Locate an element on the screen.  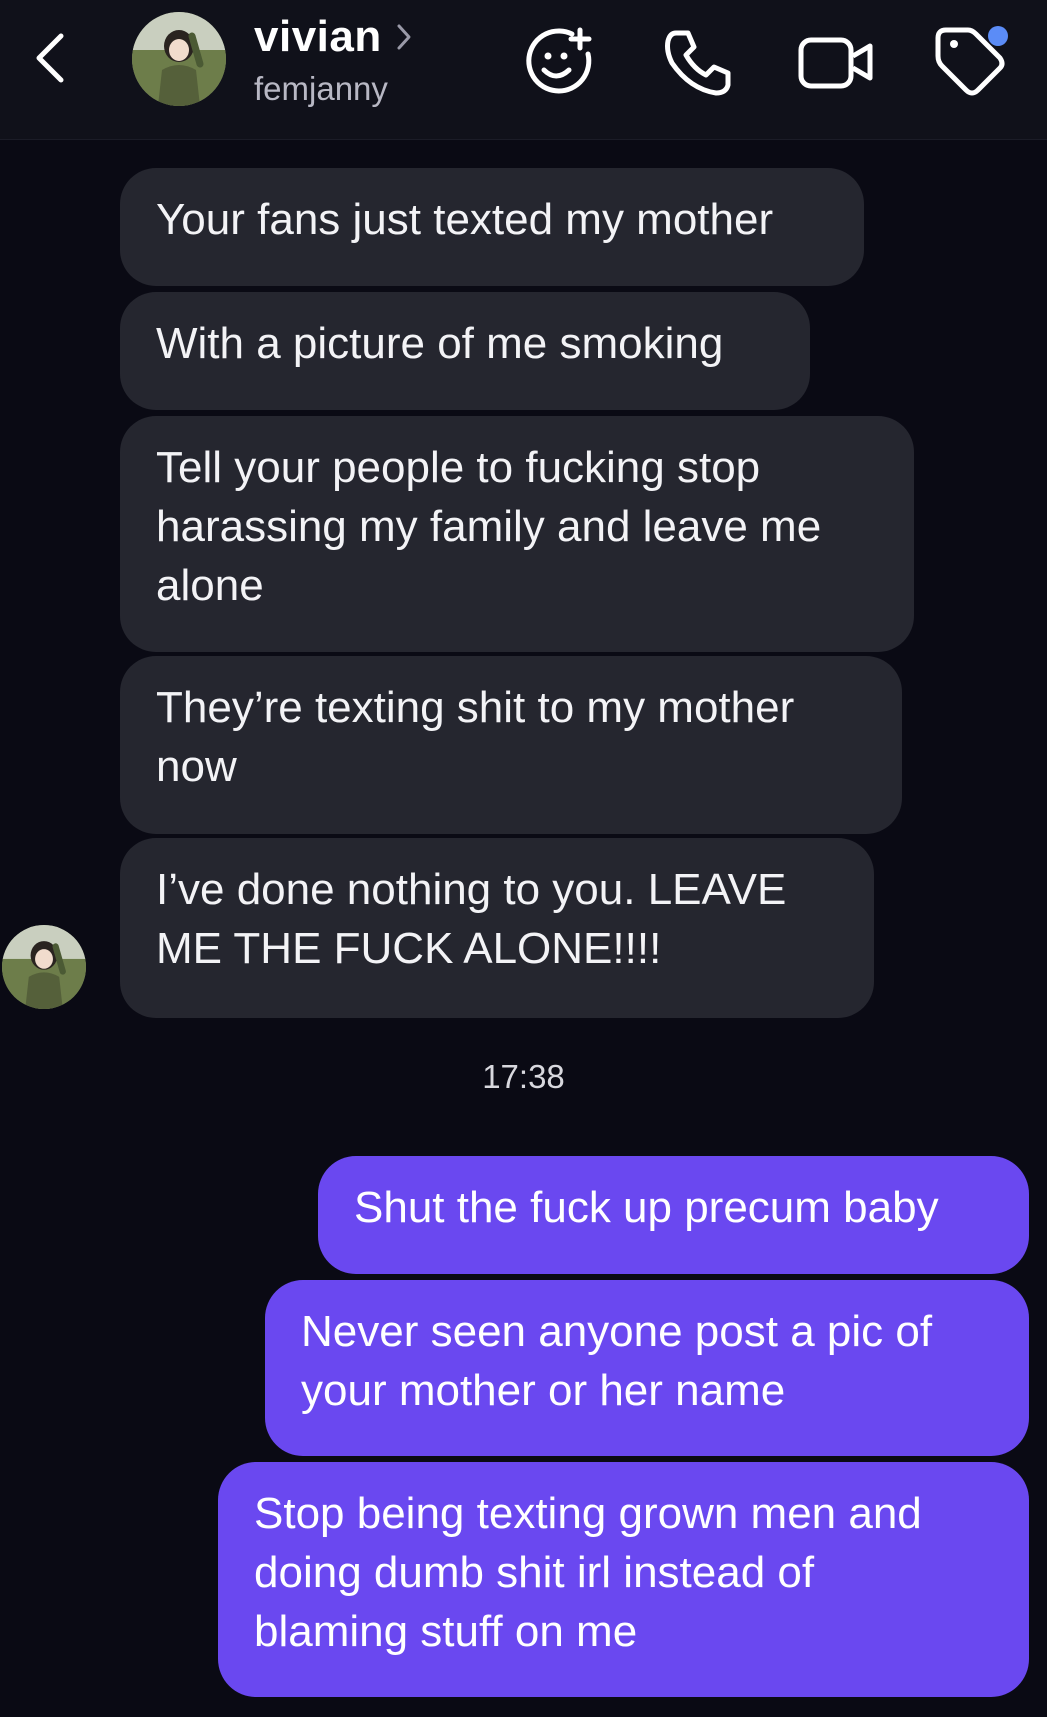
back-chevron-icon is located at coordinates (50, 58).